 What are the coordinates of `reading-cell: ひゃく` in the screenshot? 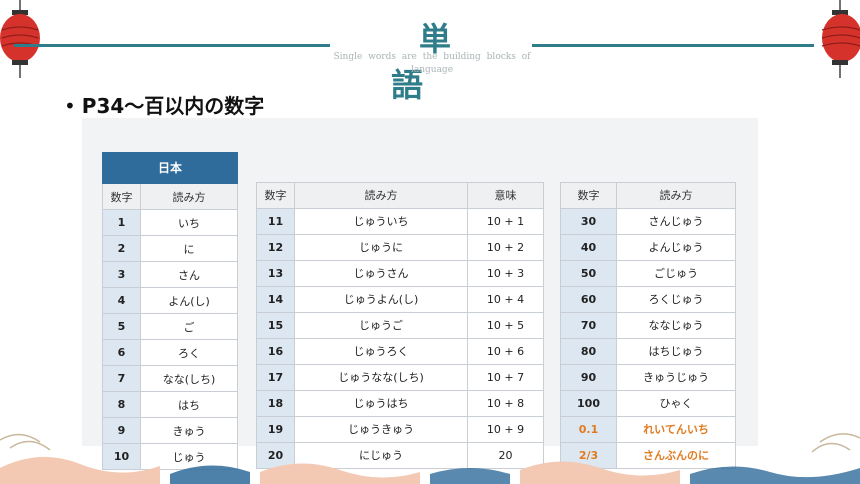 It's located at (676, 403).